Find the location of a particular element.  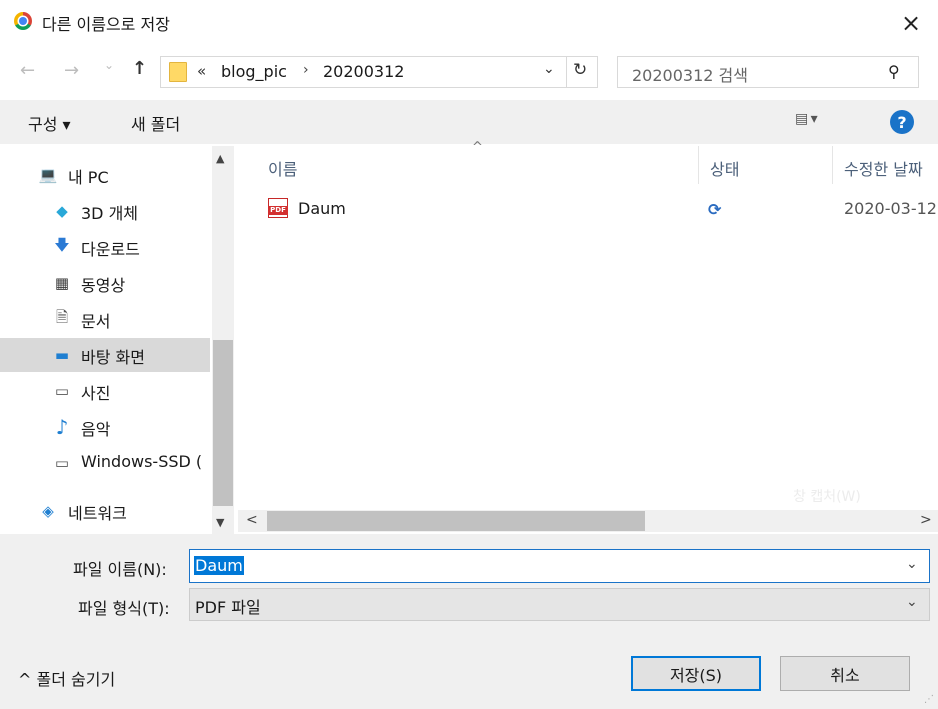

scroll-down-icon: ▼ is located at coordinates (220, 522).